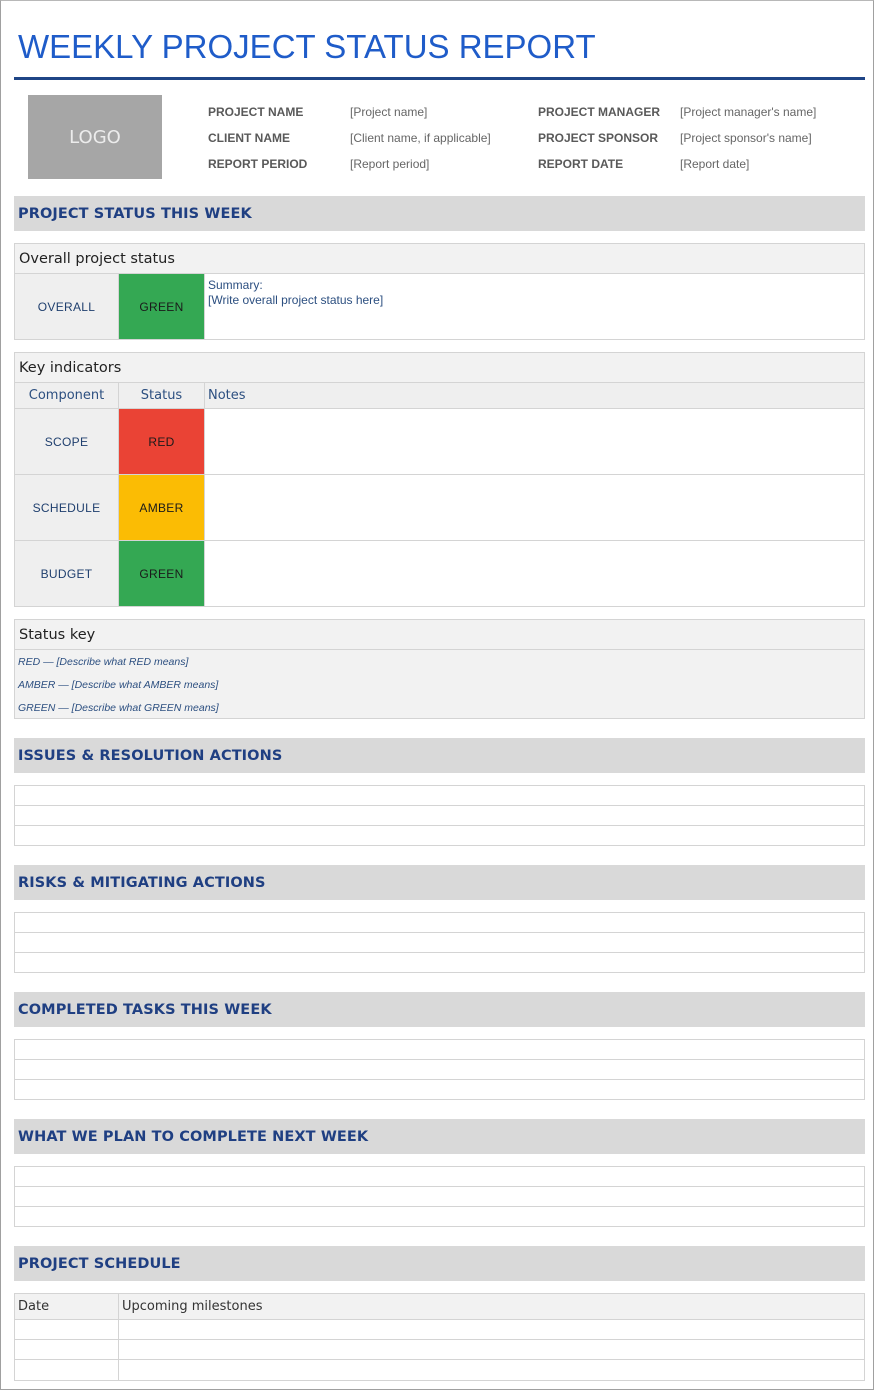 The width and height of the screenshot is (874, 1390). Describe the element at coordinates (67, 1306) in the screenshot. I see `column-header-date: Date` at that location.